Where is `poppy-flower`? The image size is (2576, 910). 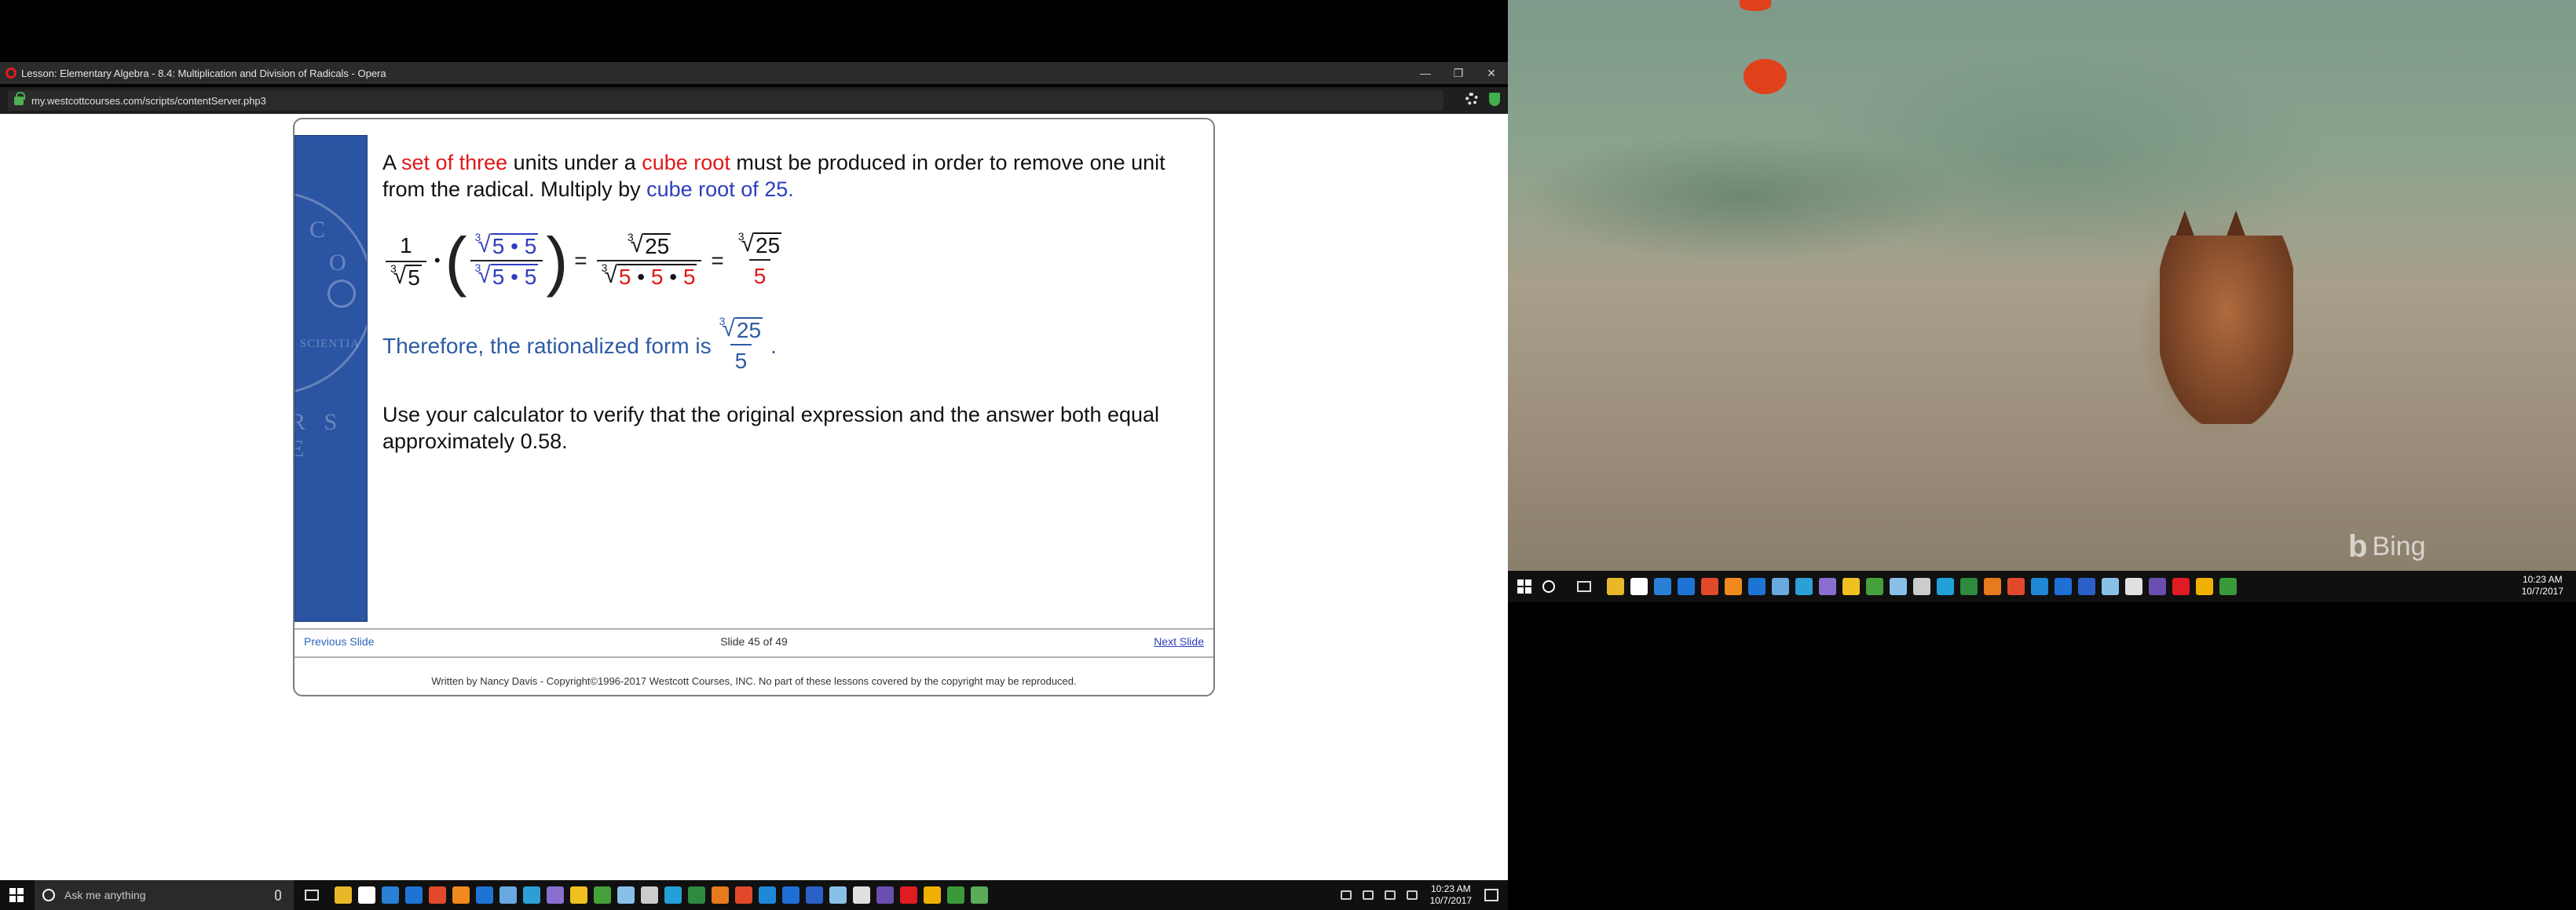
poppy-flower is located at coordinates (1765, 76).